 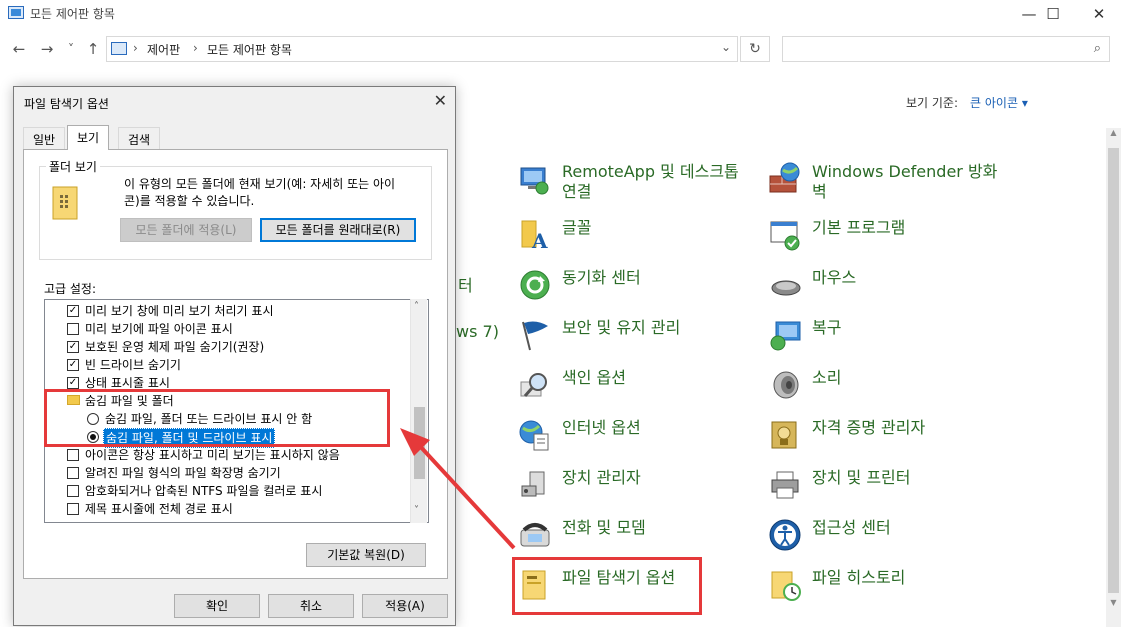 I want to click on view-by-dropdown: 큰 아이콘 ▾, so click(x=999, y=103).